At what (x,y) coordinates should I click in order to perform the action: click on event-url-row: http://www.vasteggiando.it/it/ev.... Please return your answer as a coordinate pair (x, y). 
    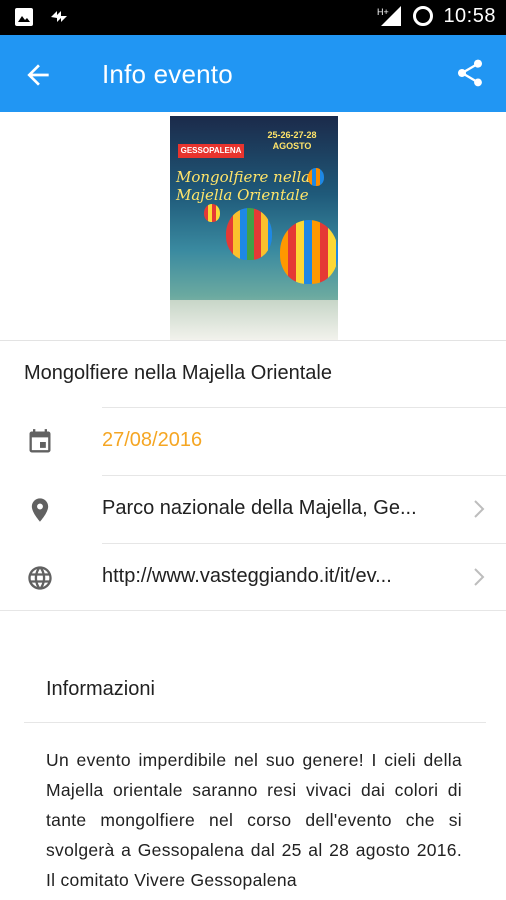
    Looking at the image, I should click on (253, 577).